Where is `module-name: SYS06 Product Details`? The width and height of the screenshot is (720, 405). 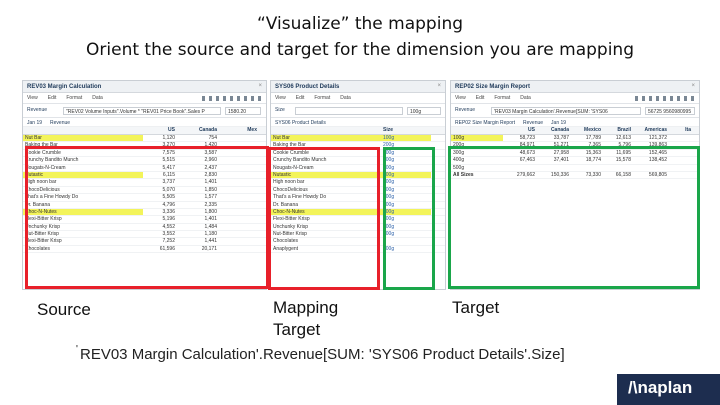
module-name: SYS06 Product Details is located at coordinates (300, 123).